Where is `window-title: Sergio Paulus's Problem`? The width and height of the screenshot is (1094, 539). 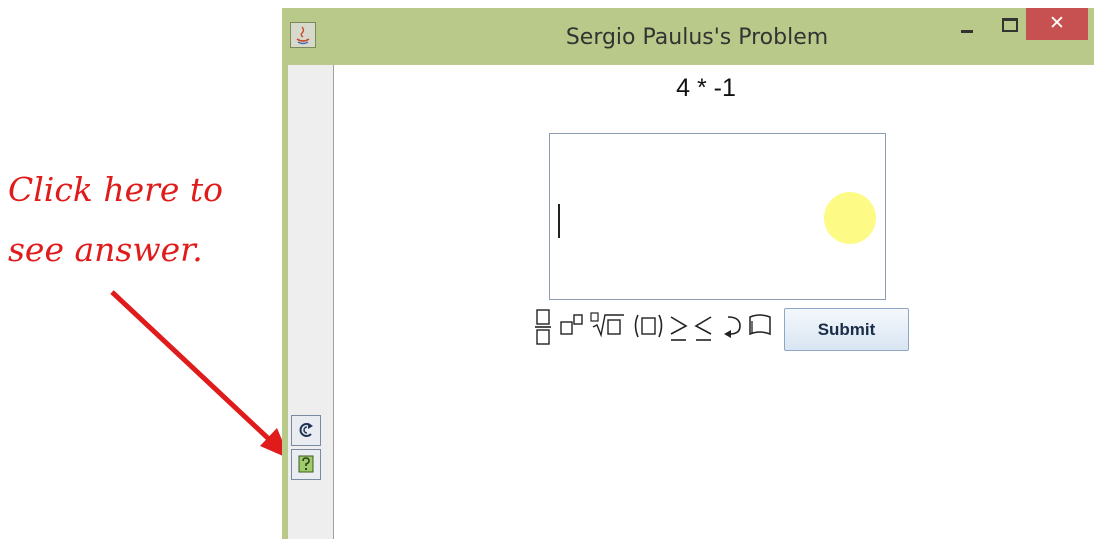
window-title: Sergio Paulus's Problem is located at coordinates (697, 37).